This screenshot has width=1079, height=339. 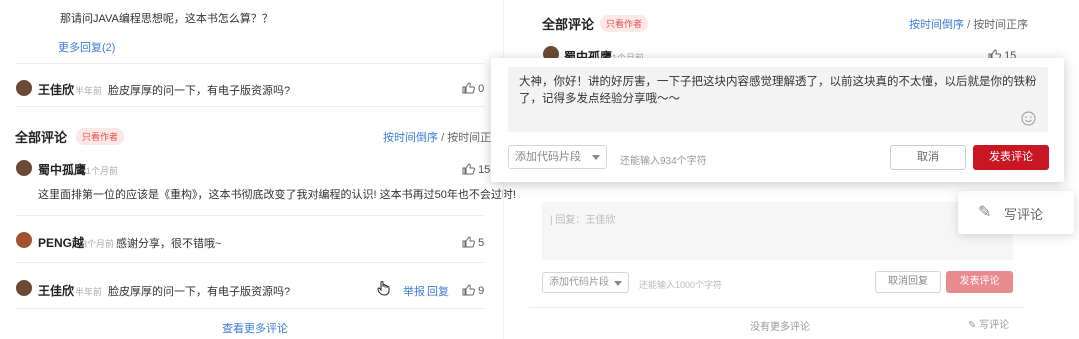 I want to click on like-count: 5, so click(x=481, y=243).